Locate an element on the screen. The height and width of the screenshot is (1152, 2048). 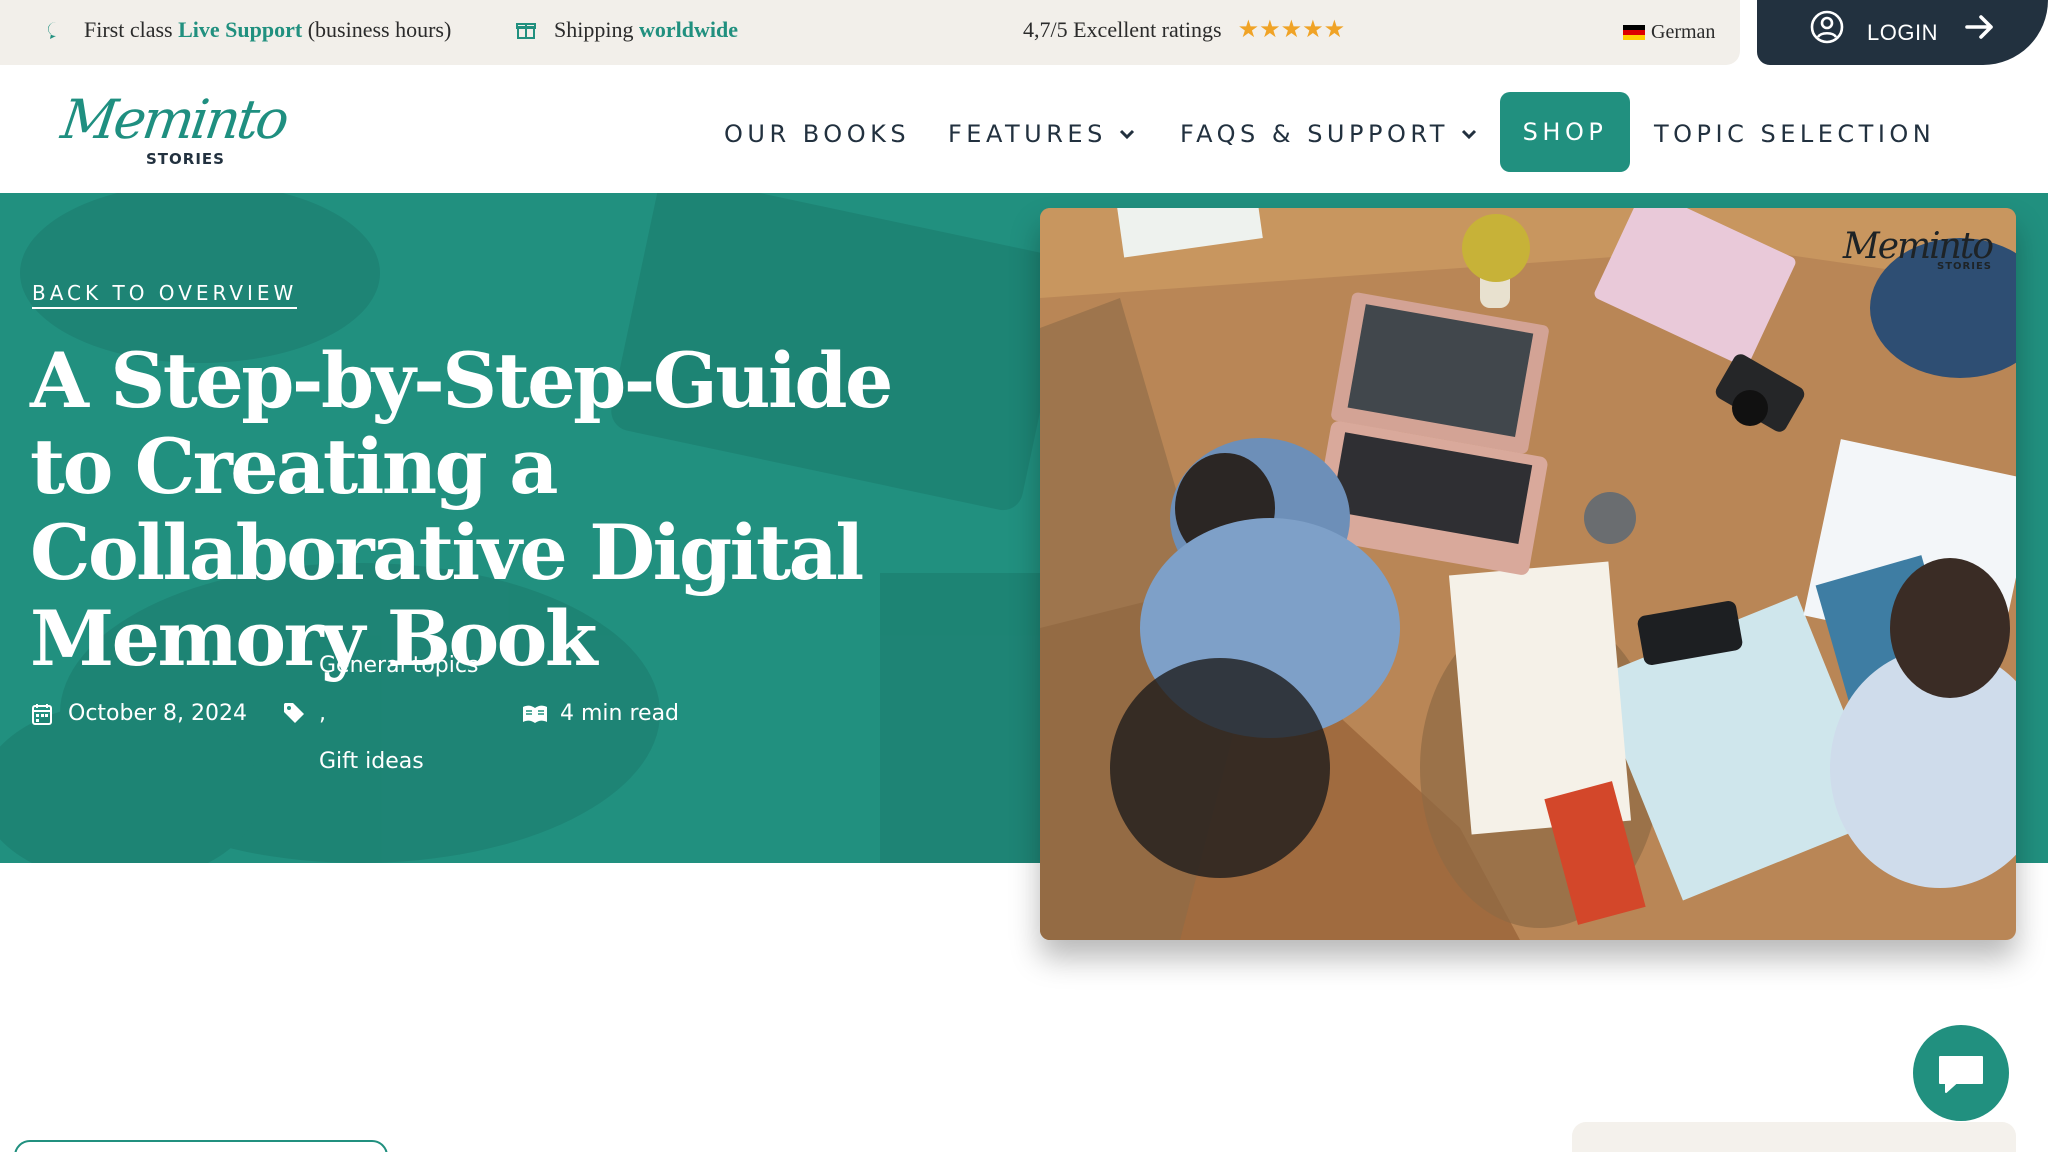
read-time-text: 4 min read is located at coordinates (620, 713).